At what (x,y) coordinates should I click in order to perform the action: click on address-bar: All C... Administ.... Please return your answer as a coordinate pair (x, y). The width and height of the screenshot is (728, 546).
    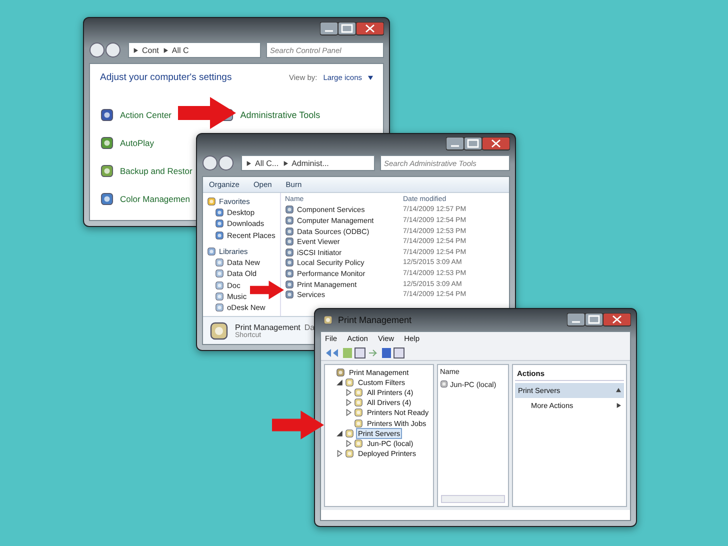
    Looking at the image, I should click on (308, 163).